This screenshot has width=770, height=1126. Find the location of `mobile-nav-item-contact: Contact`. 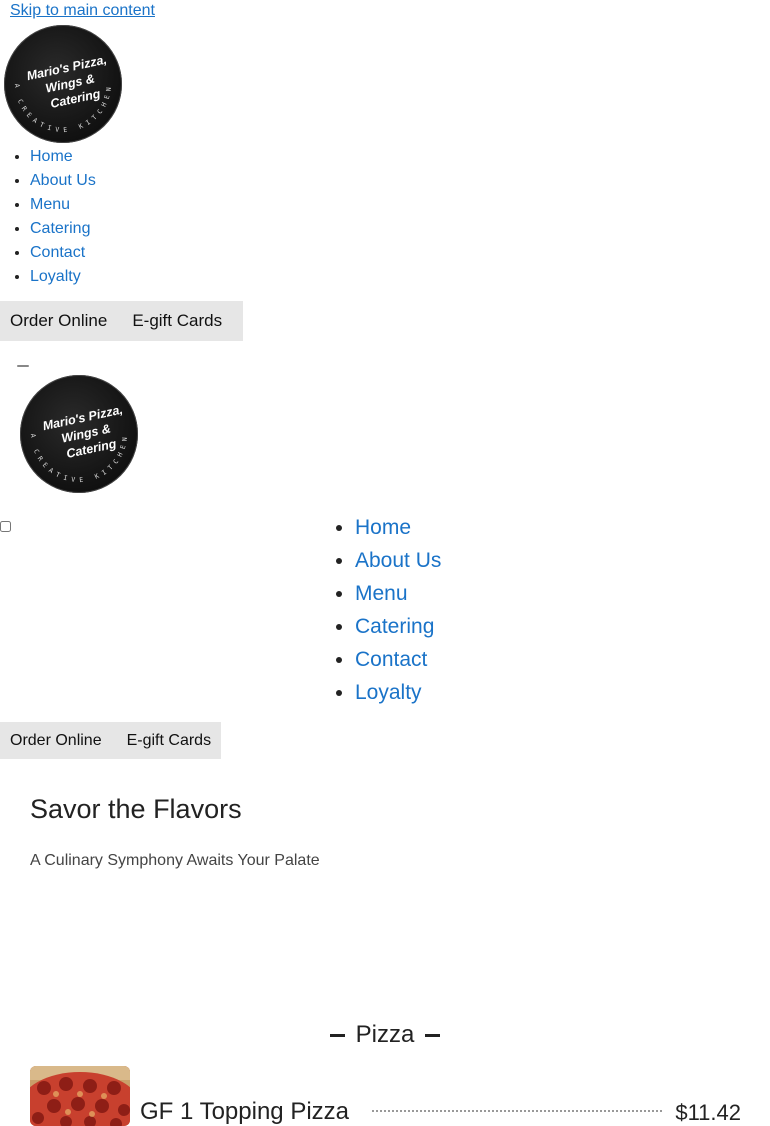

mobile-nav-item-contact: Contact is located at coordinates (398, 659).